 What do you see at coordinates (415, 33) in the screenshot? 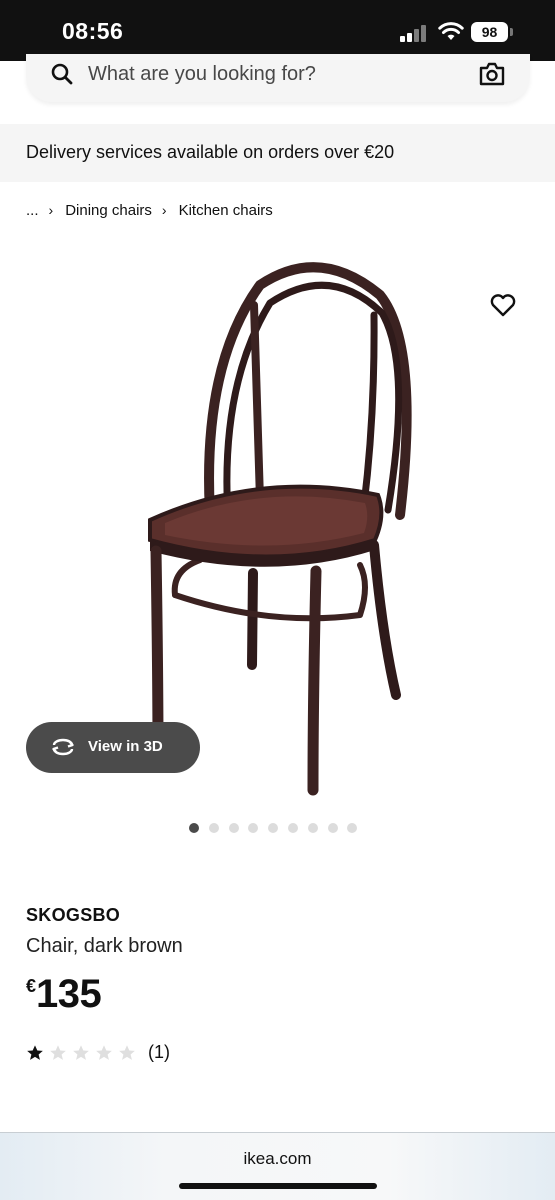
I see `signal-icon` at bounding box center [415, 33].